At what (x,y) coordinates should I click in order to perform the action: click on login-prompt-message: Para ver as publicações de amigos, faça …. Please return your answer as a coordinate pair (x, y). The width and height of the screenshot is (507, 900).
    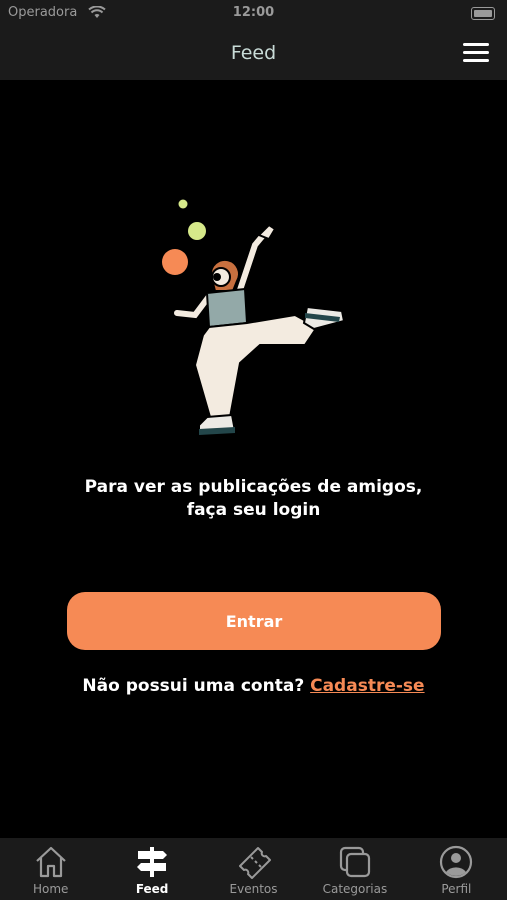
    Looking at the image, I should click on (253, 499).